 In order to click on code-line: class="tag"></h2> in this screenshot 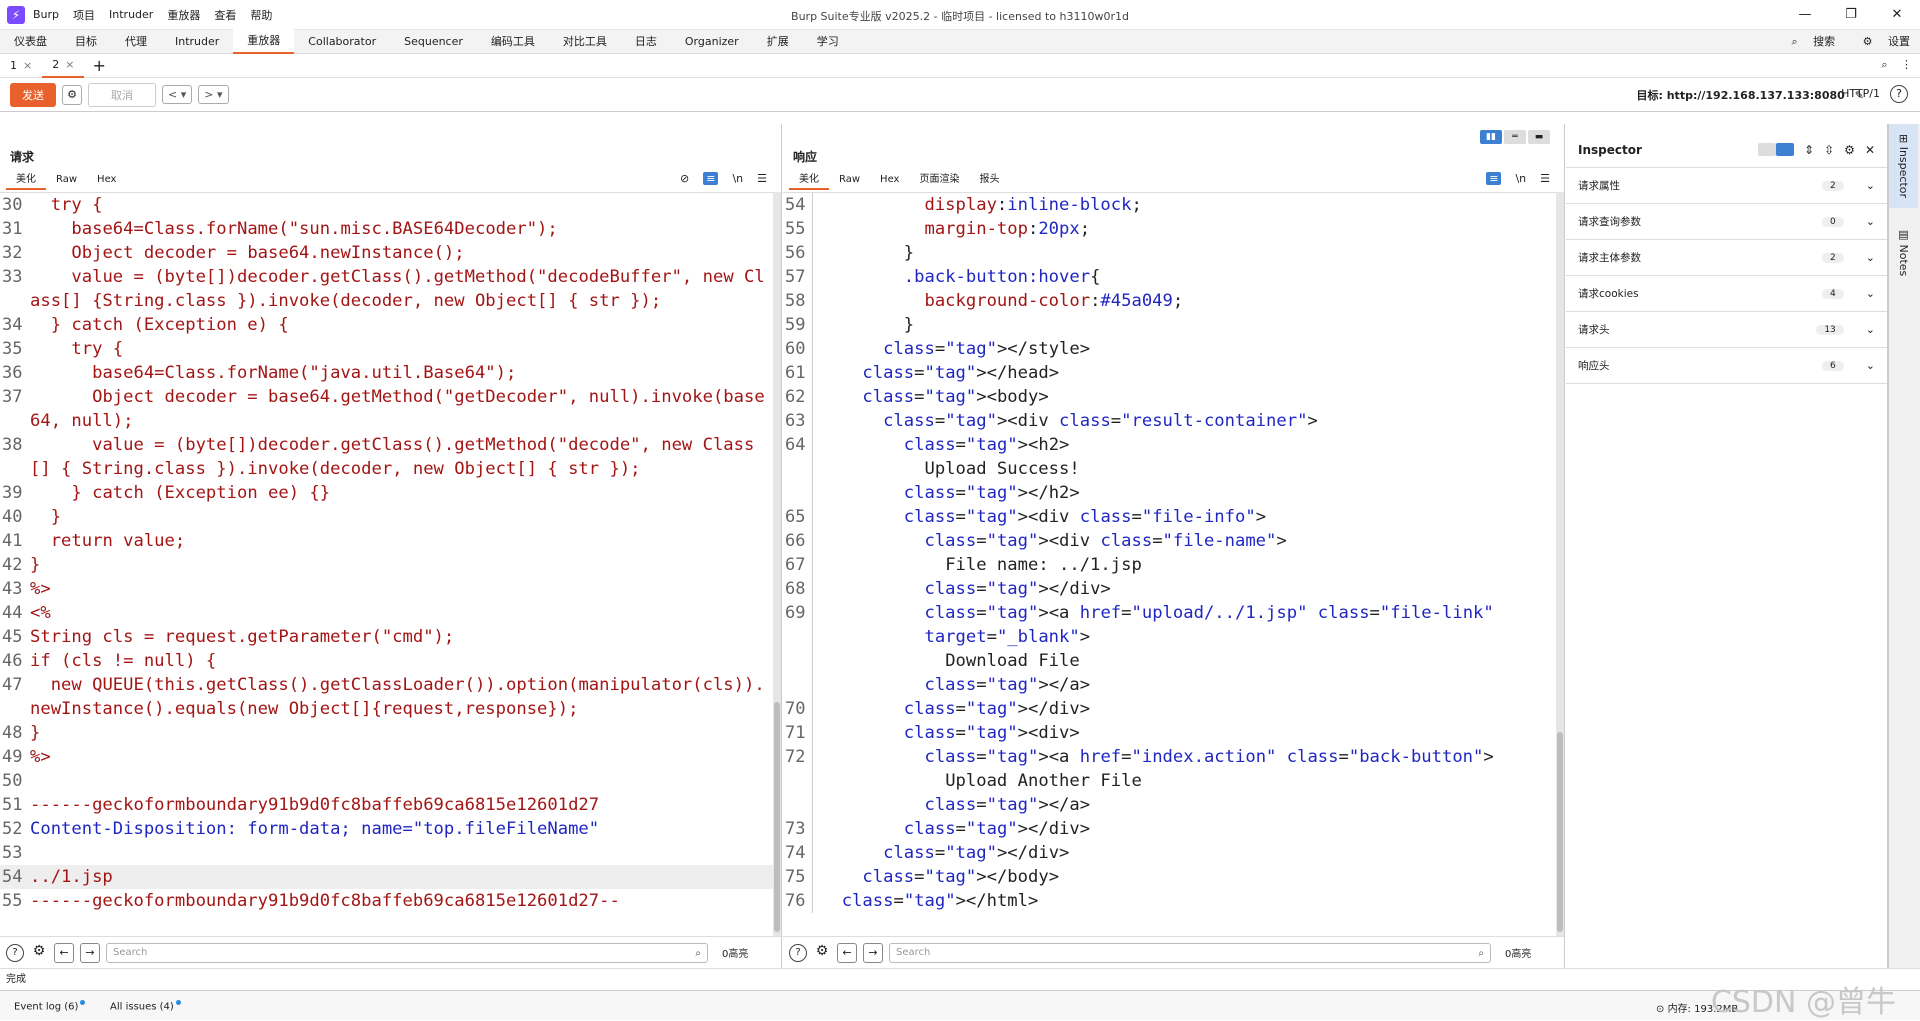, I will do `click(1169, 493)`.